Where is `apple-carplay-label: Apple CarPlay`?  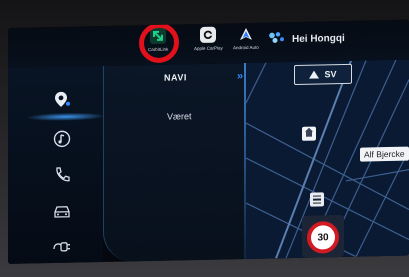
apple-carplay-label: Apple CarPlay is located at coordinates (208, 48).